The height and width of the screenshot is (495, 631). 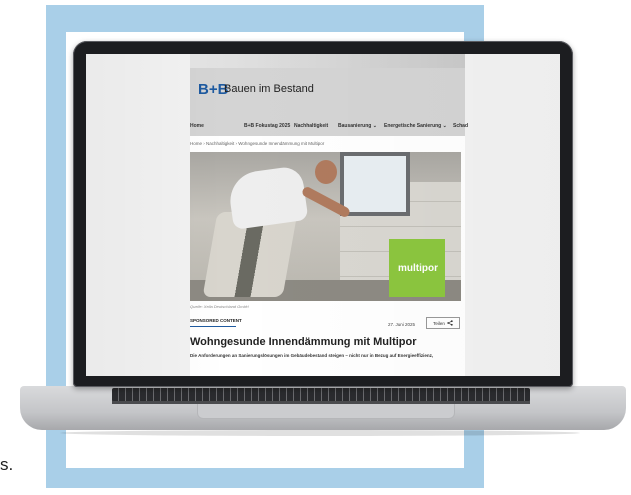 What do you see at coordinates (267, 197) in the screenshot?
I see `hero-person-body` at bounding box center [267, 197].